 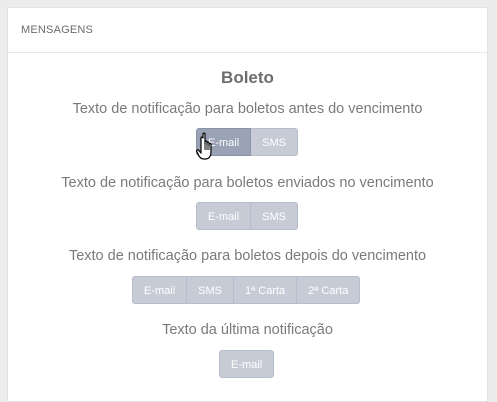 I want to click on first-letter-button: 1ª Carta, so click(x=266, y=290).